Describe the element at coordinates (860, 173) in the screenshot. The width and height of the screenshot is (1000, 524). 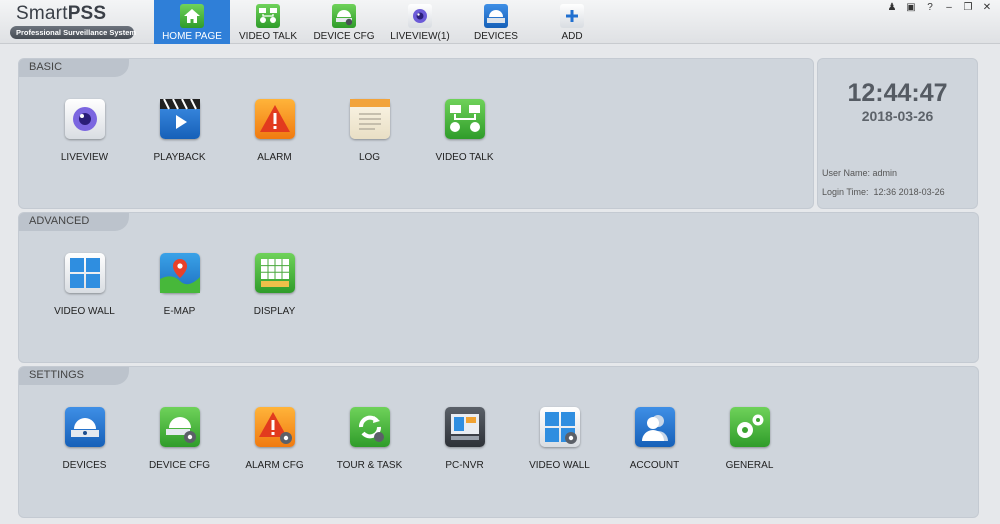
I see `user-name-info: User Name: admin` at that location.